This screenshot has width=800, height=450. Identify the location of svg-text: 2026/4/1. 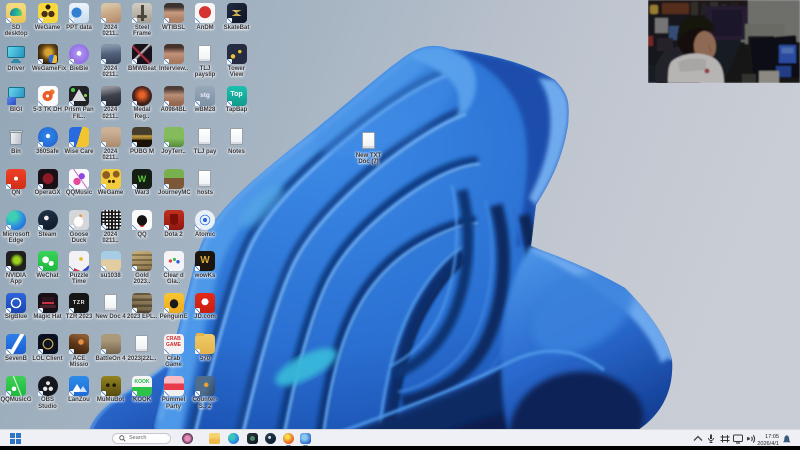
(768, 443).